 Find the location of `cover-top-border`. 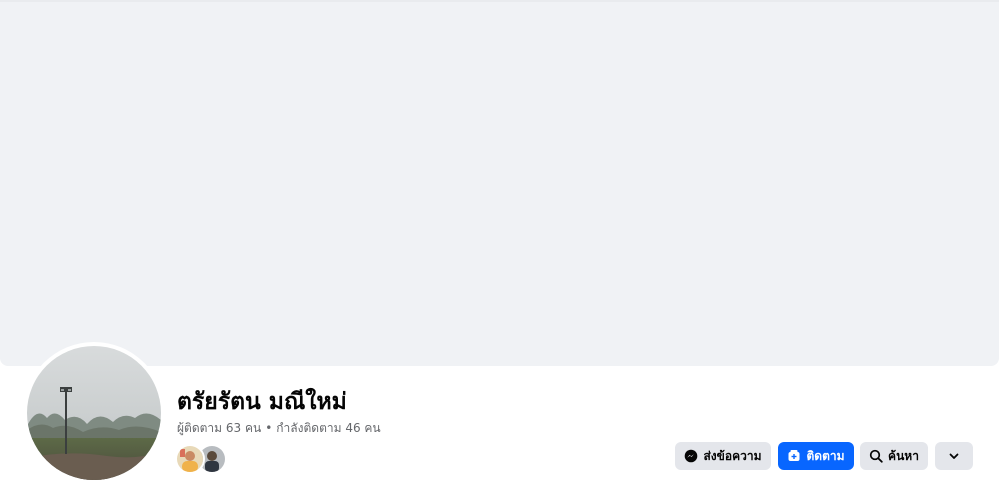

cover-top-border is located at coordinates (499, 1).